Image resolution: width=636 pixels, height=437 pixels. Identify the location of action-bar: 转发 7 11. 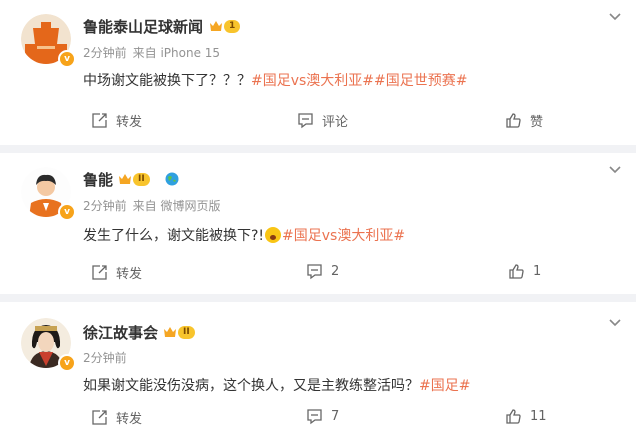
(318, 418).